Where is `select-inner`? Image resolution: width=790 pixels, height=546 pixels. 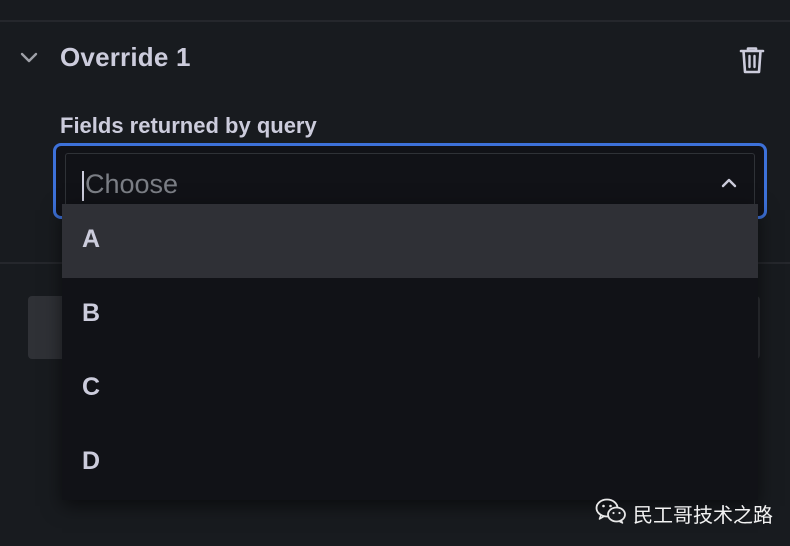 select-inner is located at coordinates (410, 181).